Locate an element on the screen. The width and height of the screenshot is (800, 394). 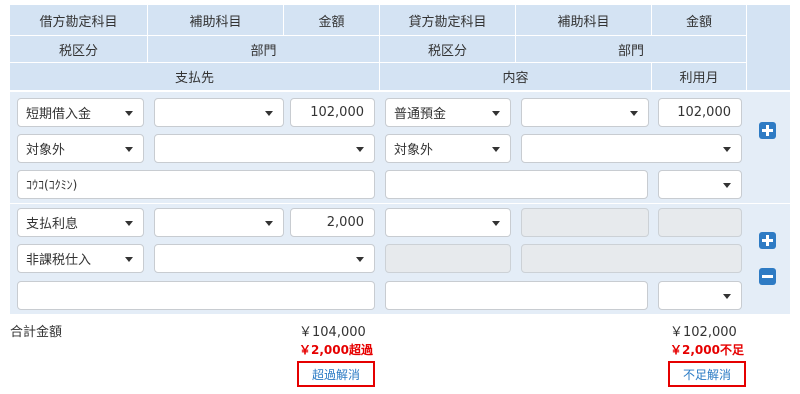
debit-tax-select: 対象外 is located at coordinates (80, 148).